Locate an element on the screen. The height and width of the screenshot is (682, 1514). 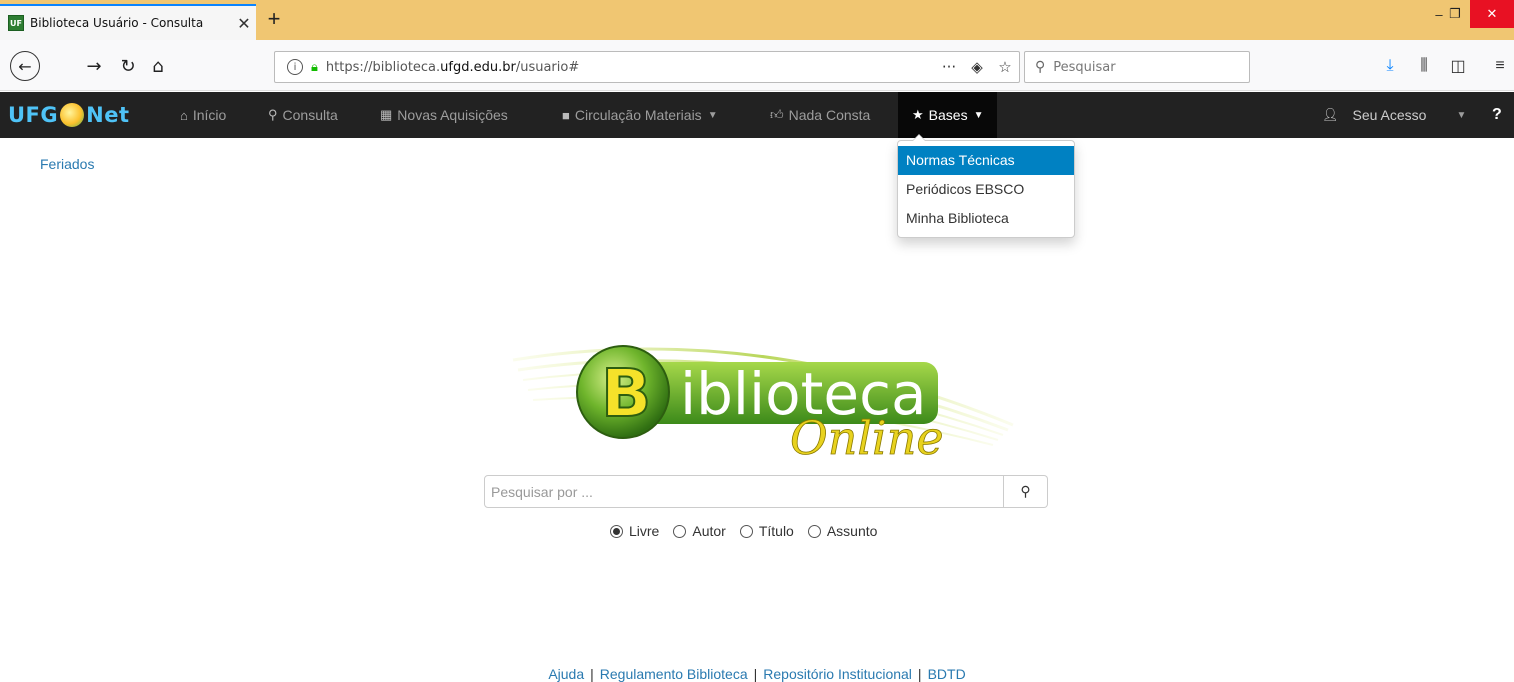
gift-icon: ▦ is located at coordinates (386, 114).